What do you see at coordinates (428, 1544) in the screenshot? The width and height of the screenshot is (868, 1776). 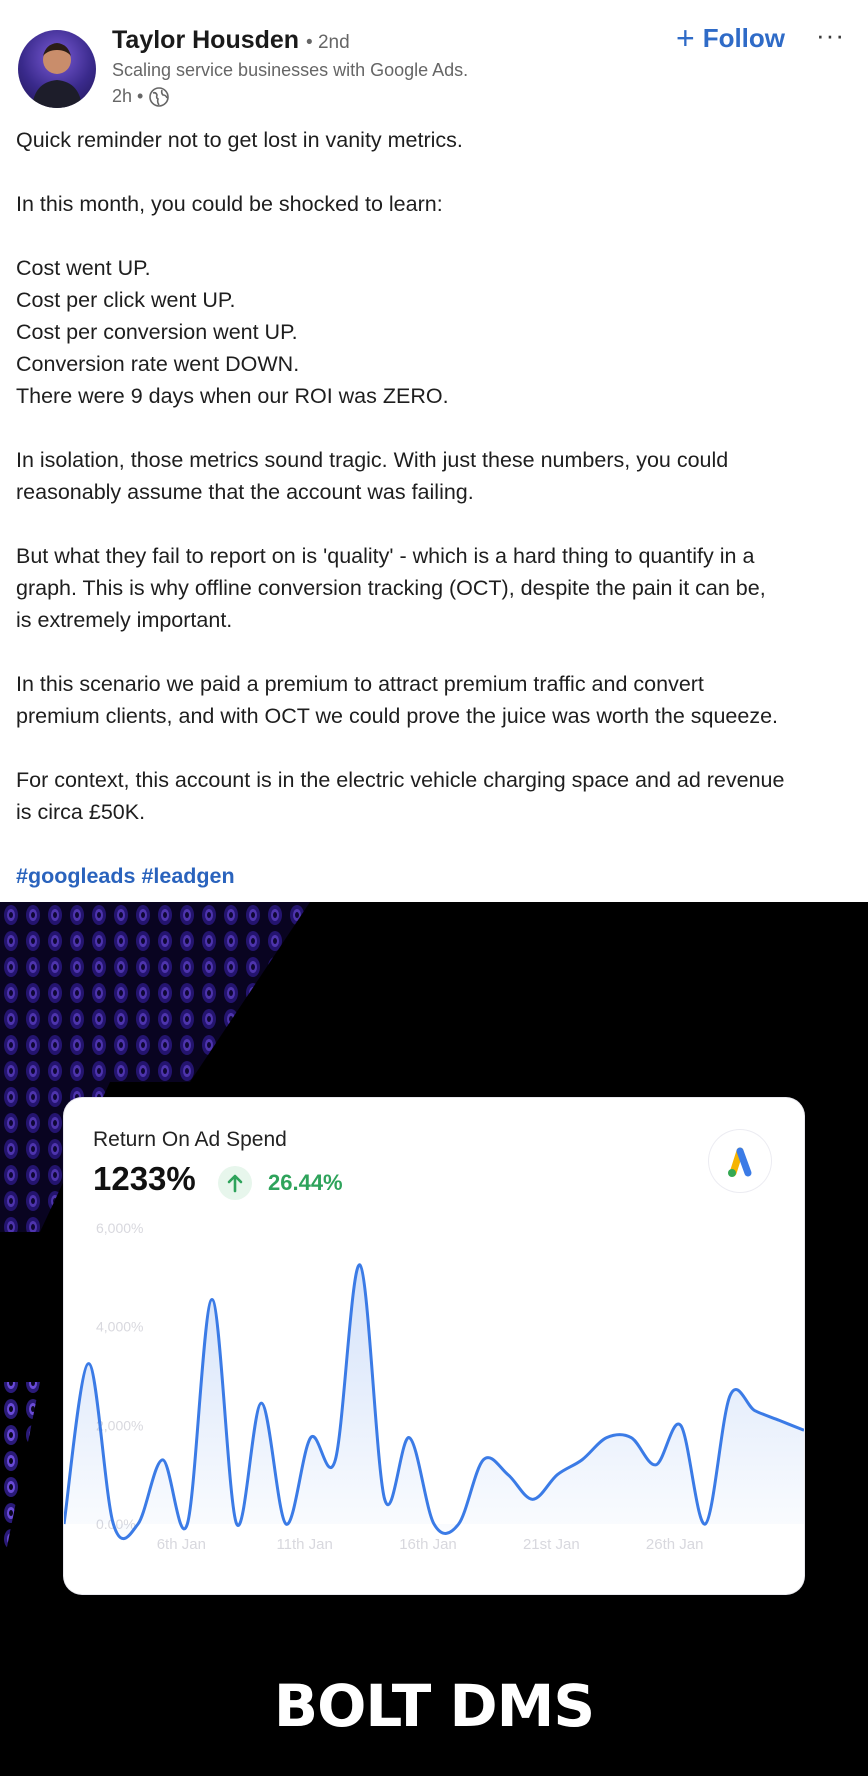 I see `x-tick-label: 16th Jan` at bounding box center [428, 1544].